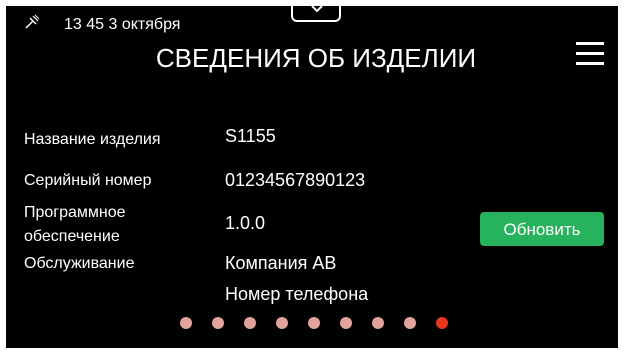 The width and height of the screenshot is (624, 354). I want to click on page-indicator, so click(315, 324).